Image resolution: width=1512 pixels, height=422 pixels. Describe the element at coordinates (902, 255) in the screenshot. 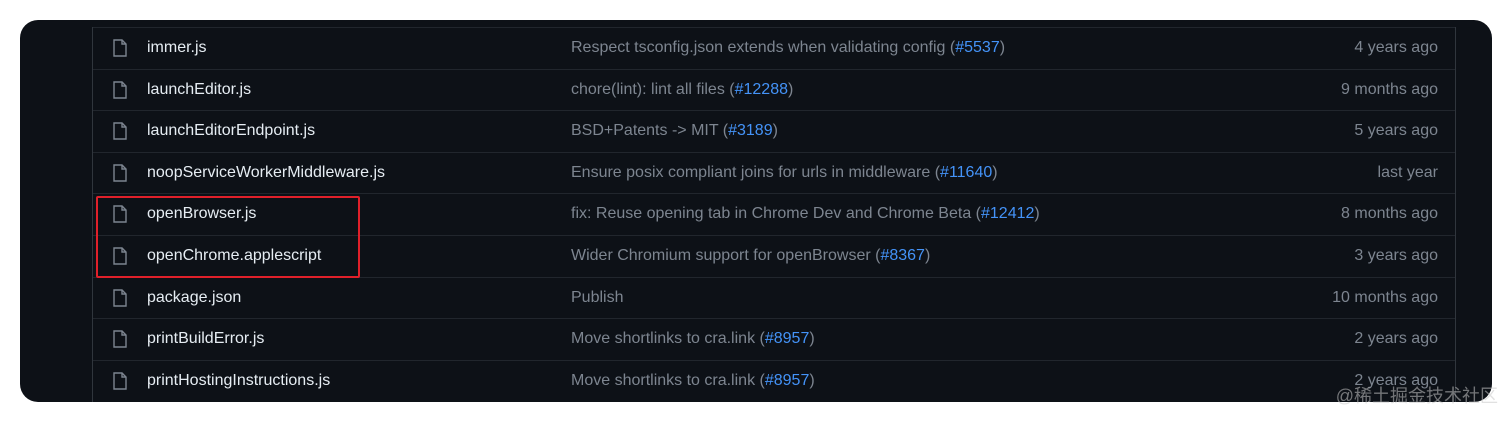

I see `pr-link: #8367` at that location.